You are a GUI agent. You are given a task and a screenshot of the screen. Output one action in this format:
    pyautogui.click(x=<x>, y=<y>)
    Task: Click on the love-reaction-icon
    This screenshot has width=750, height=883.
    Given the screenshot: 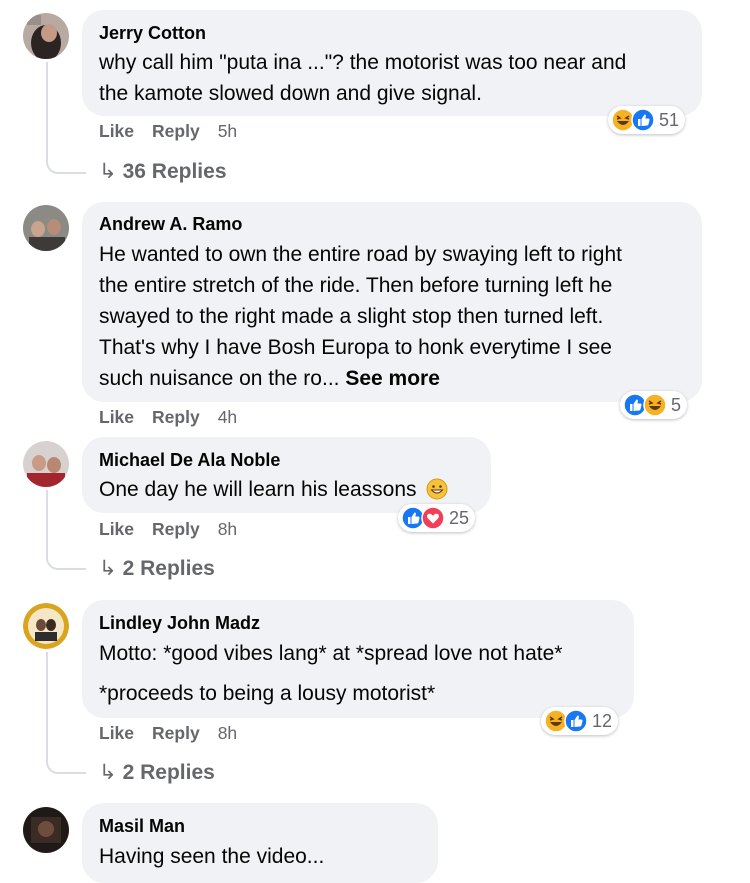 What is the action you would take?
    pyautogui.click(x=433, y=518)
    